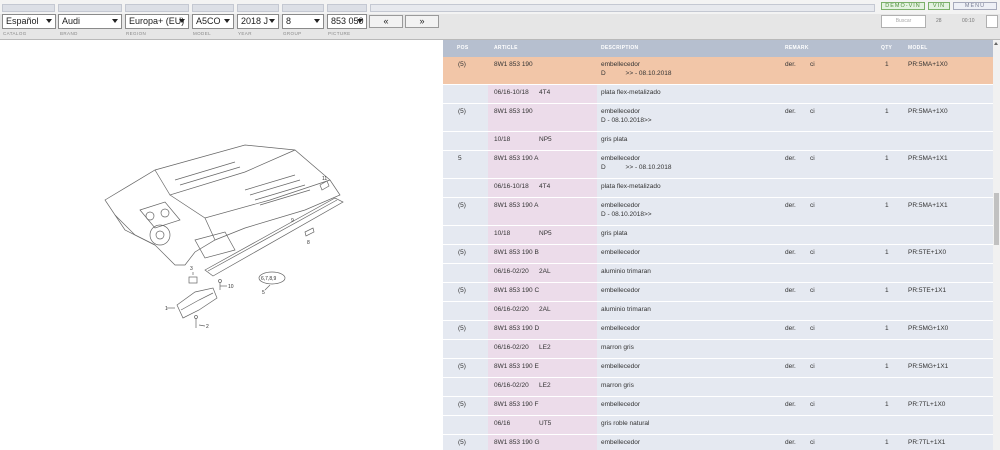 The image size is (1000, 450). Describe the element at coordinates (927, 290) in the screenshot. I see `row-model: PR:5TE+1X1` at that location.